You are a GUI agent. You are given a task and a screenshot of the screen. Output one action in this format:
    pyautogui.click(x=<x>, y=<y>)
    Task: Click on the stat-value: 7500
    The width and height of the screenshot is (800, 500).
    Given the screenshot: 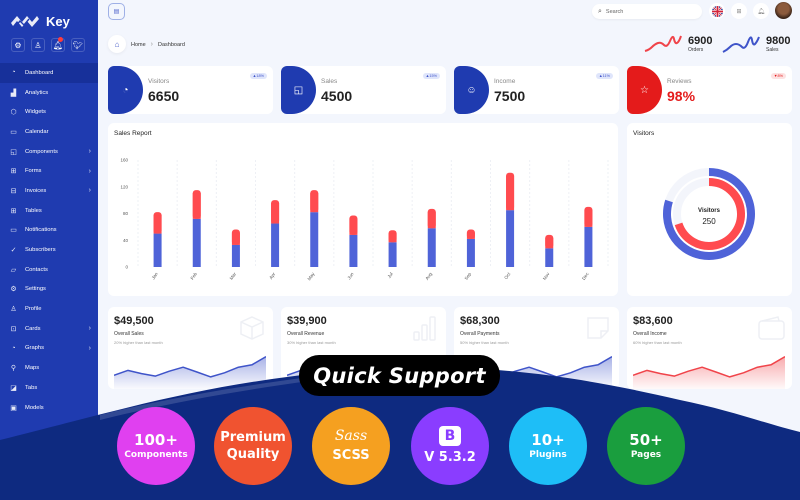 What is the action you would take?
    pyautogui.click(x=510, y=96)
    